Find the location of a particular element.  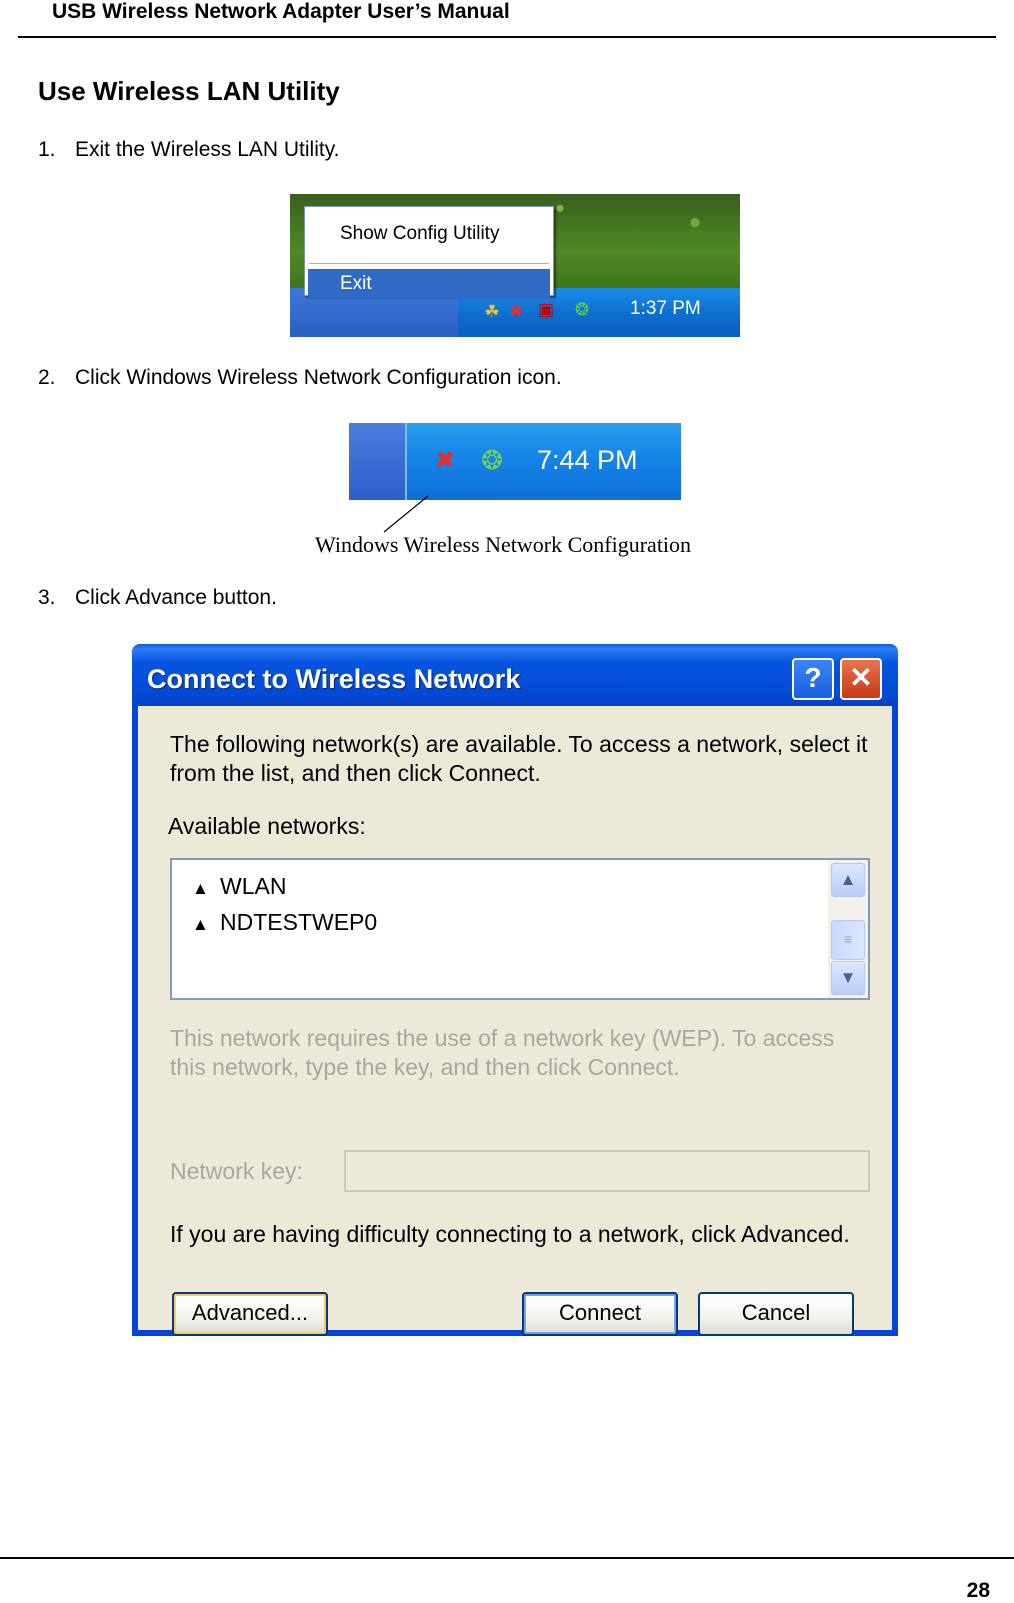

close-button: ✕ is located at coordinates (861, 679).